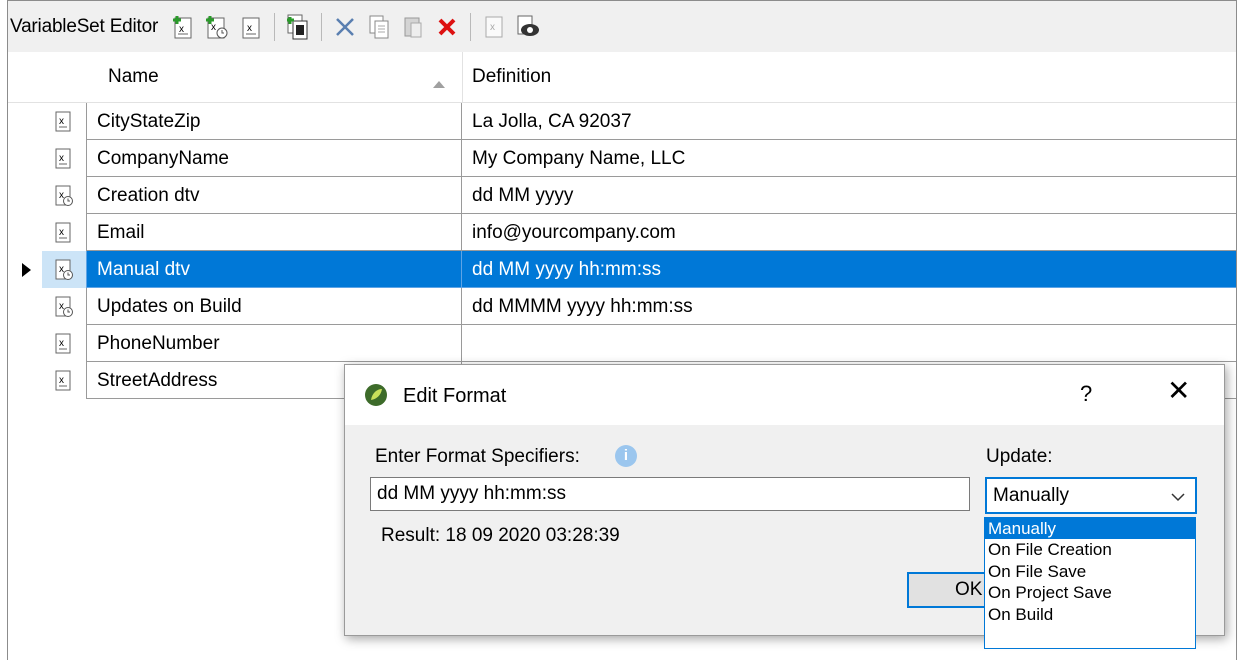 This screenshot has width=1238, height=660. What do you see at coordinates (274, 195) in the screenshot?
I see `name-cell: Creation dtv` at bounding box center [274, 195].